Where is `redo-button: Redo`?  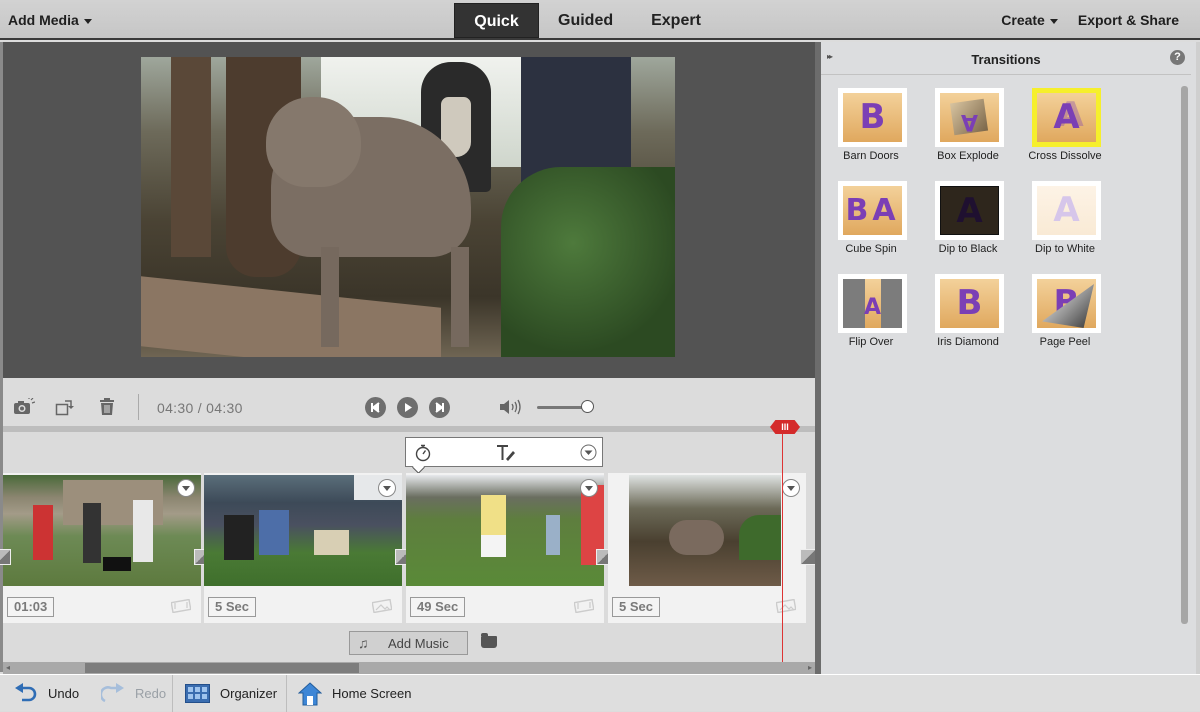 redo-button: Redo is located at coordinates (133, 693).